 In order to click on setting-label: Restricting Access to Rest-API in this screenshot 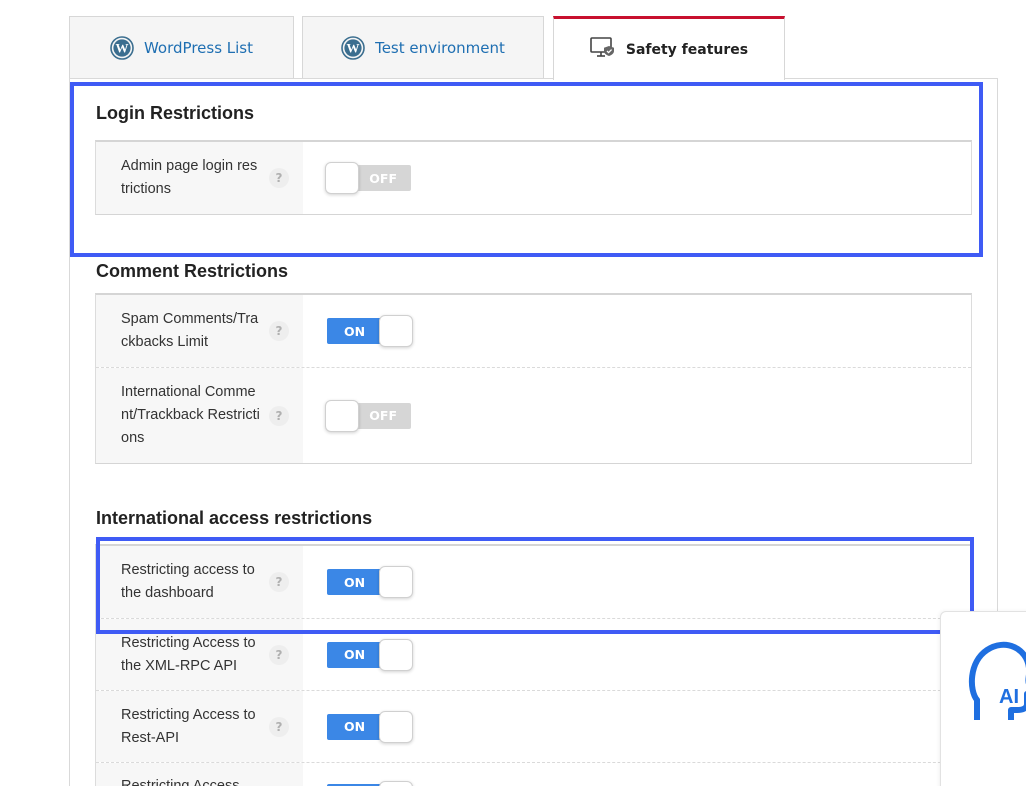, I will do `click(188, 726)`.